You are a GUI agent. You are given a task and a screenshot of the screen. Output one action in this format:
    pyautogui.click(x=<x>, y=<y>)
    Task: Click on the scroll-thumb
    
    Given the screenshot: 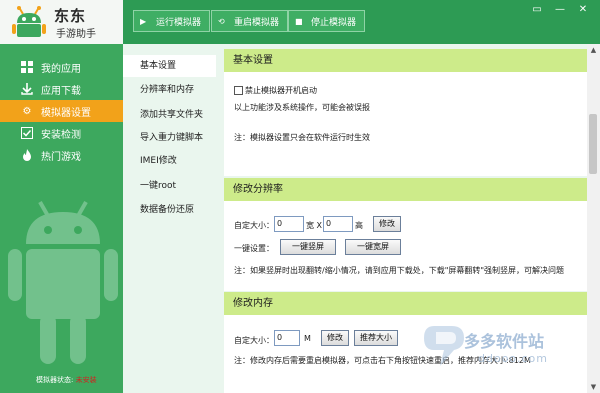 What is the action you would take?
    pyautogui.click(x=593, y=144)
    